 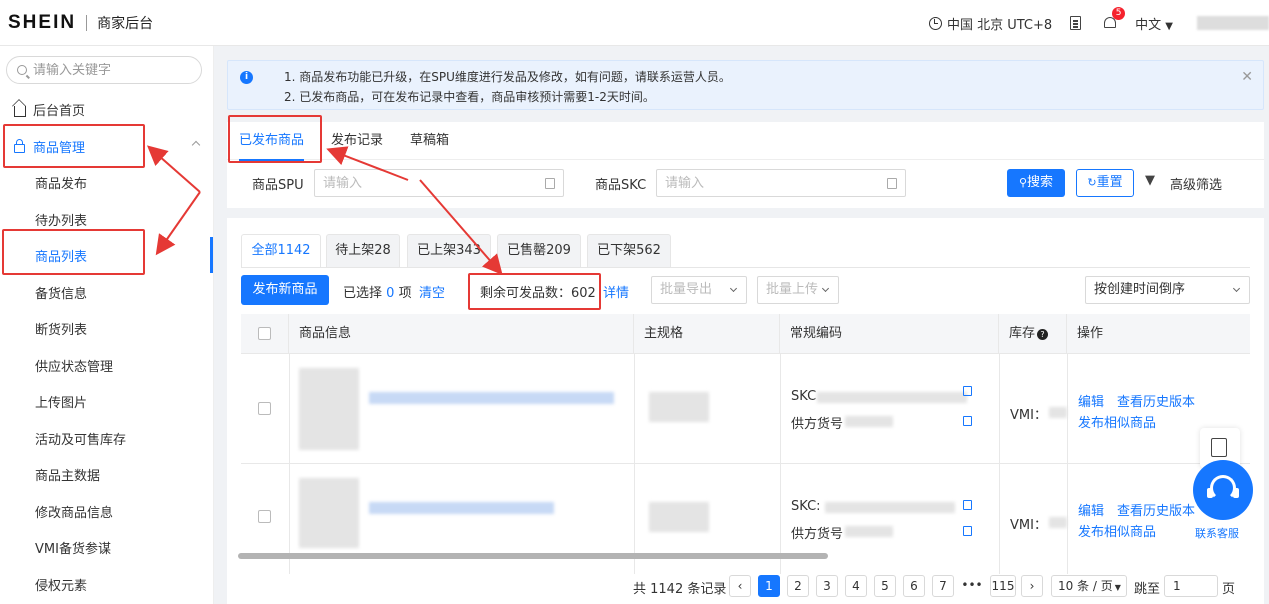 I want to click on sidebar-item-home: 后台首页, so click(x=106, y=109).